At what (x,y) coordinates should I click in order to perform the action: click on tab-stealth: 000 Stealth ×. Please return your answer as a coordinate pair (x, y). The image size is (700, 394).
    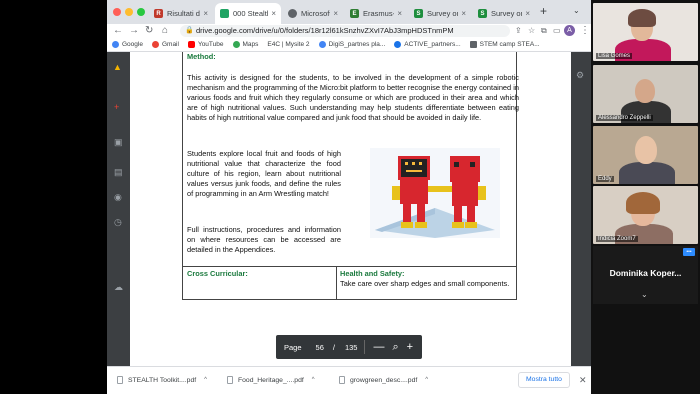
    Looking at the image, I should click on (248, 13).